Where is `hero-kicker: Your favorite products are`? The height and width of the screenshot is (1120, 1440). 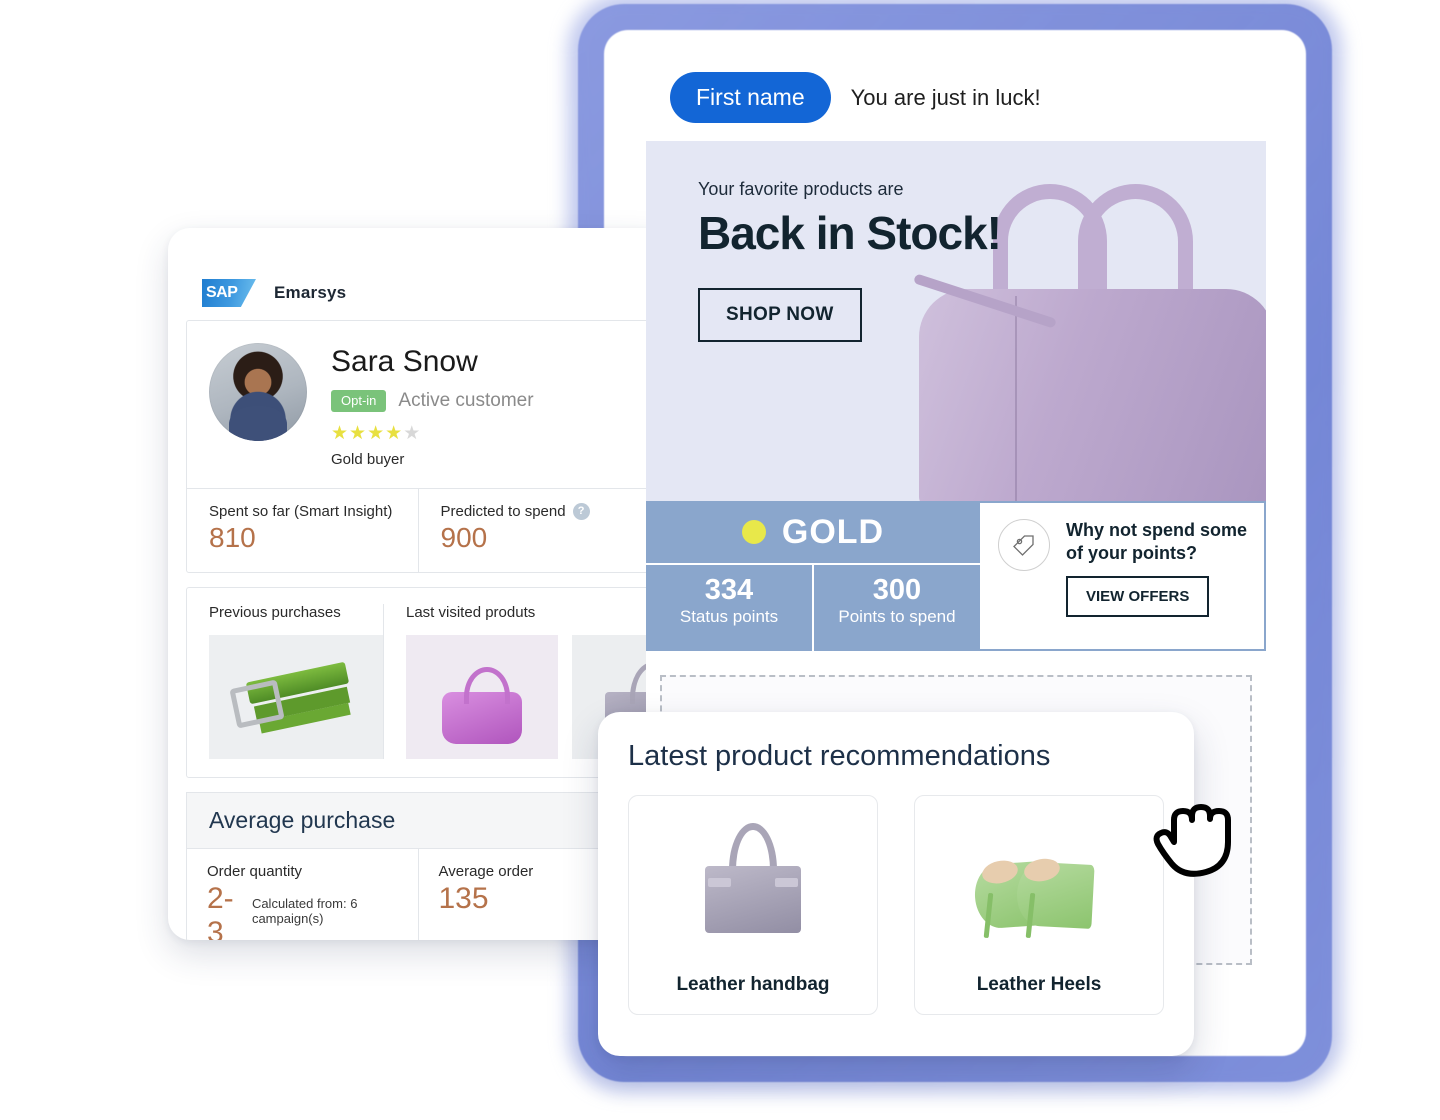
hero-kicker: Your favorite products are is located at coordinates (801, 189).